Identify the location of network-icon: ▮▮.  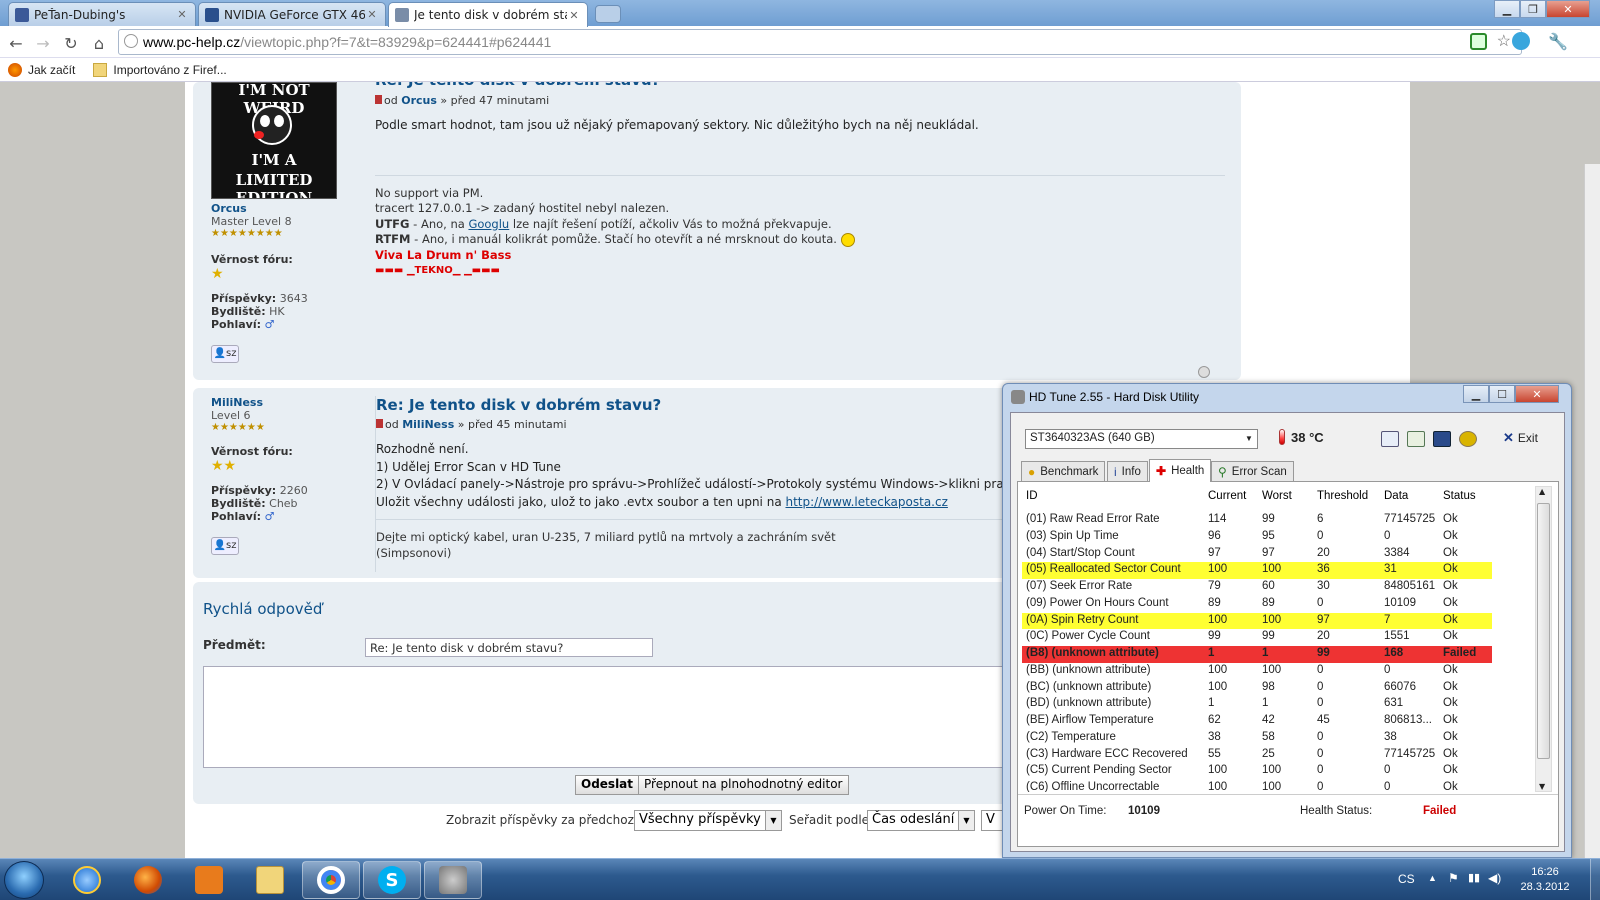
(1474, 877).